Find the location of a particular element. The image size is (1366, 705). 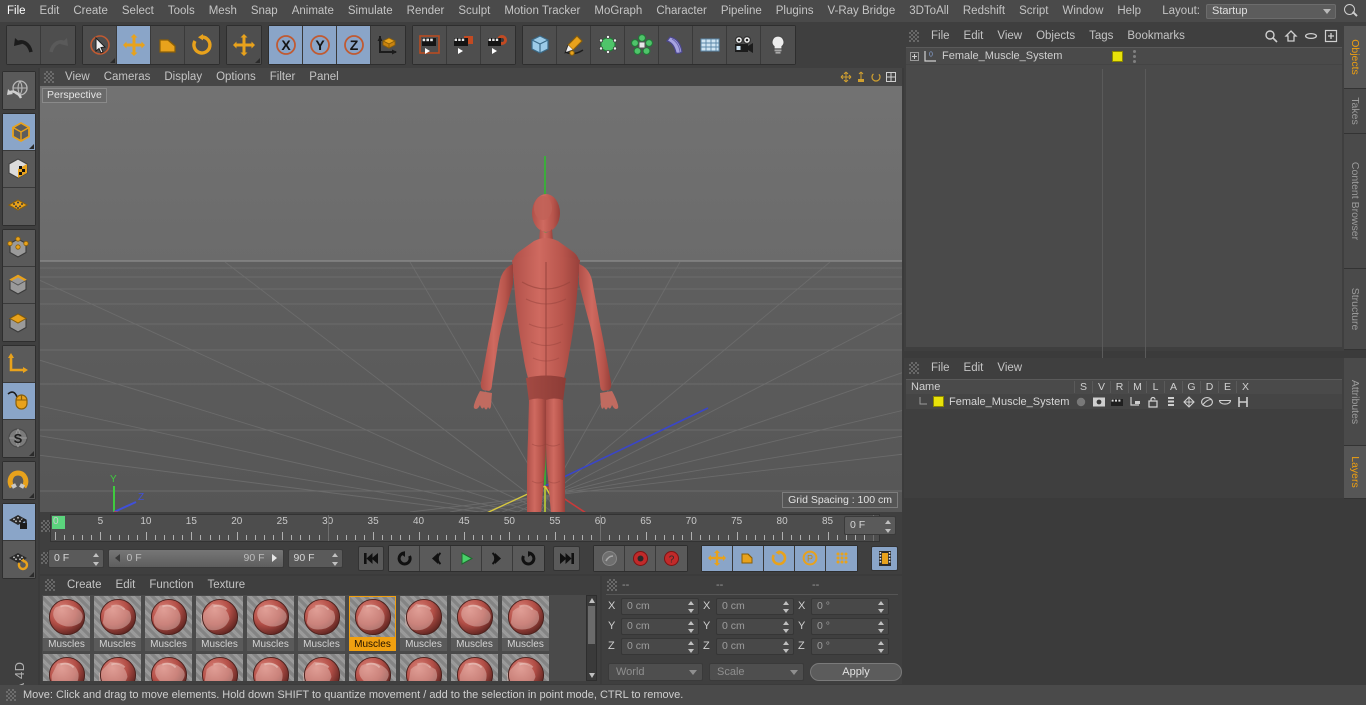

material-menu-edit: Edit is located at coordinates (126, 585).